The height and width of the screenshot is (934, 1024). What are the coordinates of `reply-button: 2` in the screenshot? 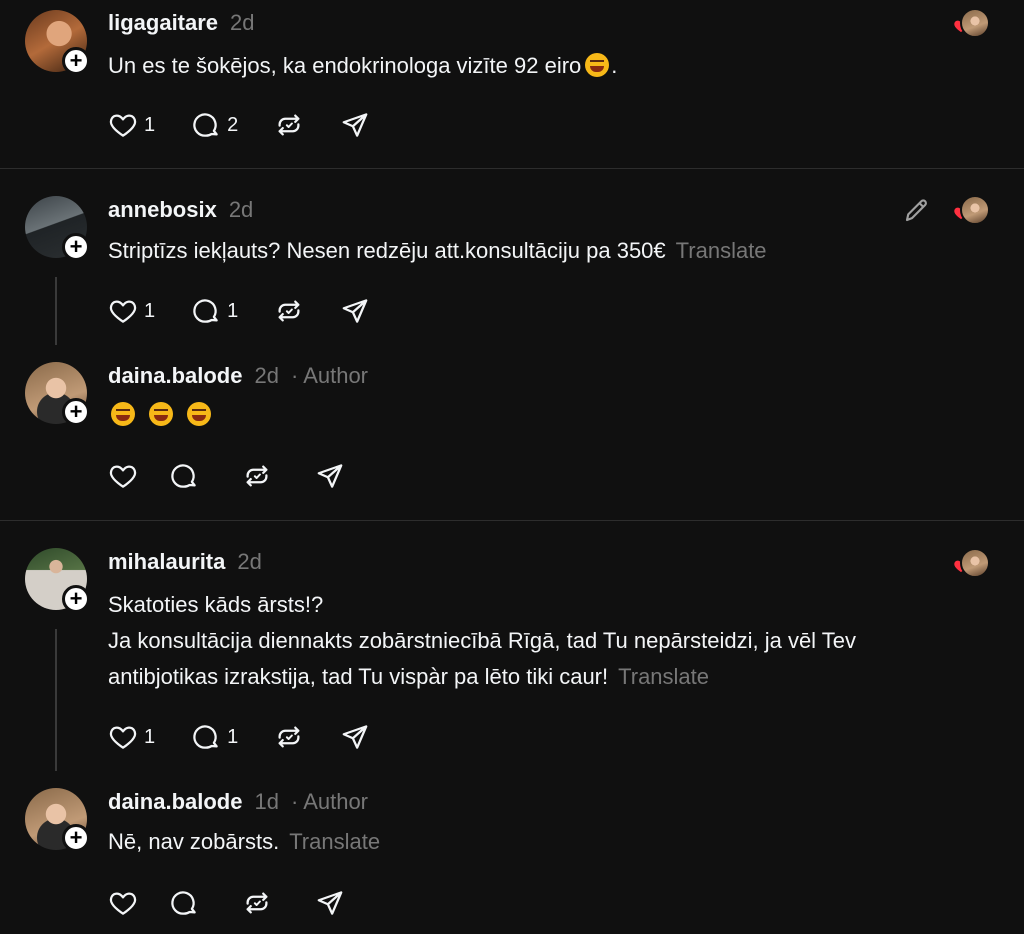 It's located at (214, 125).